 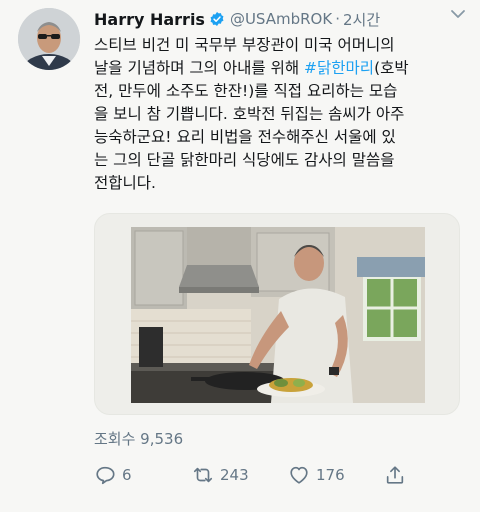 I want to click on reply-button: 6, so click(x=113, y=475).